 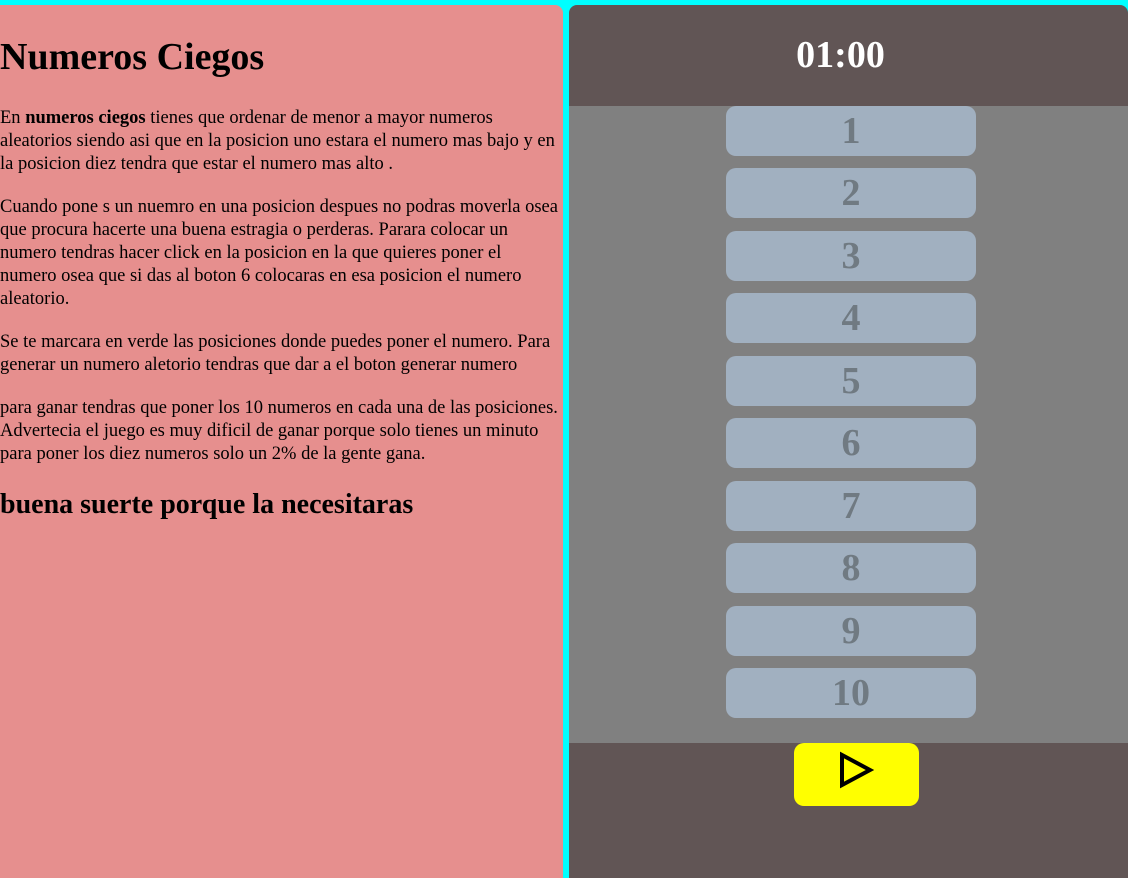 What do you see at coordinates (207, 504) in the screenshot?
I see `good-luck-heading: buena suerte porque la necesitaras` at bounding box center [207, 504].